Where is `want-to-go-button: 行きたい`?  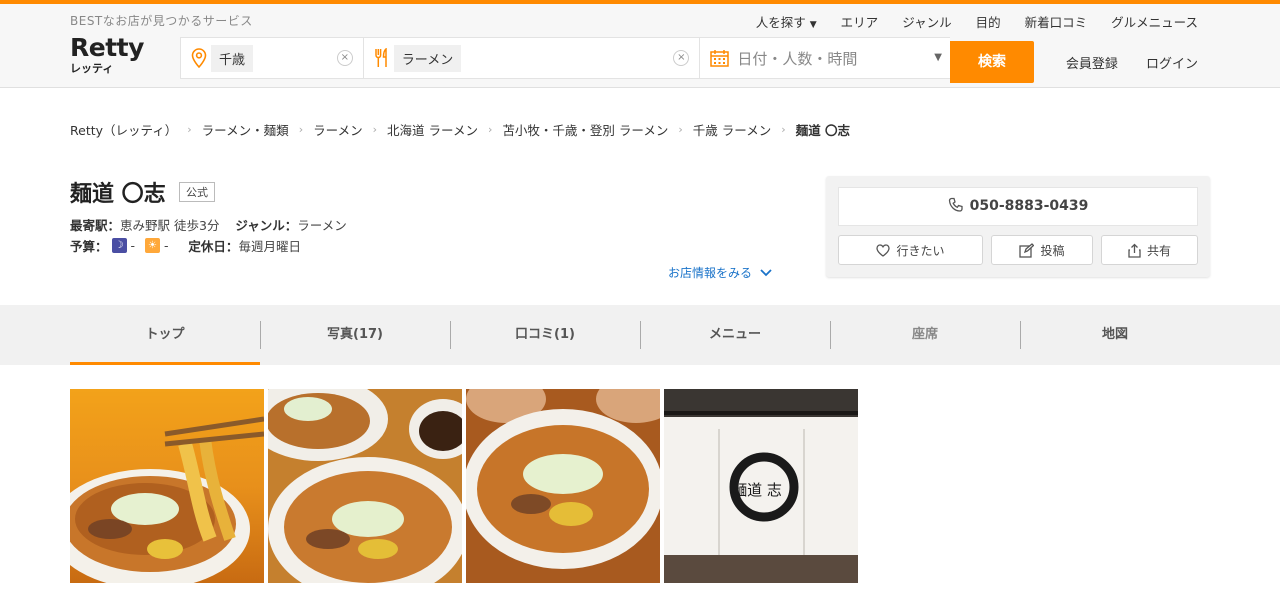
want-to-go-button: 行きたい is located at coordinates (910, 250).